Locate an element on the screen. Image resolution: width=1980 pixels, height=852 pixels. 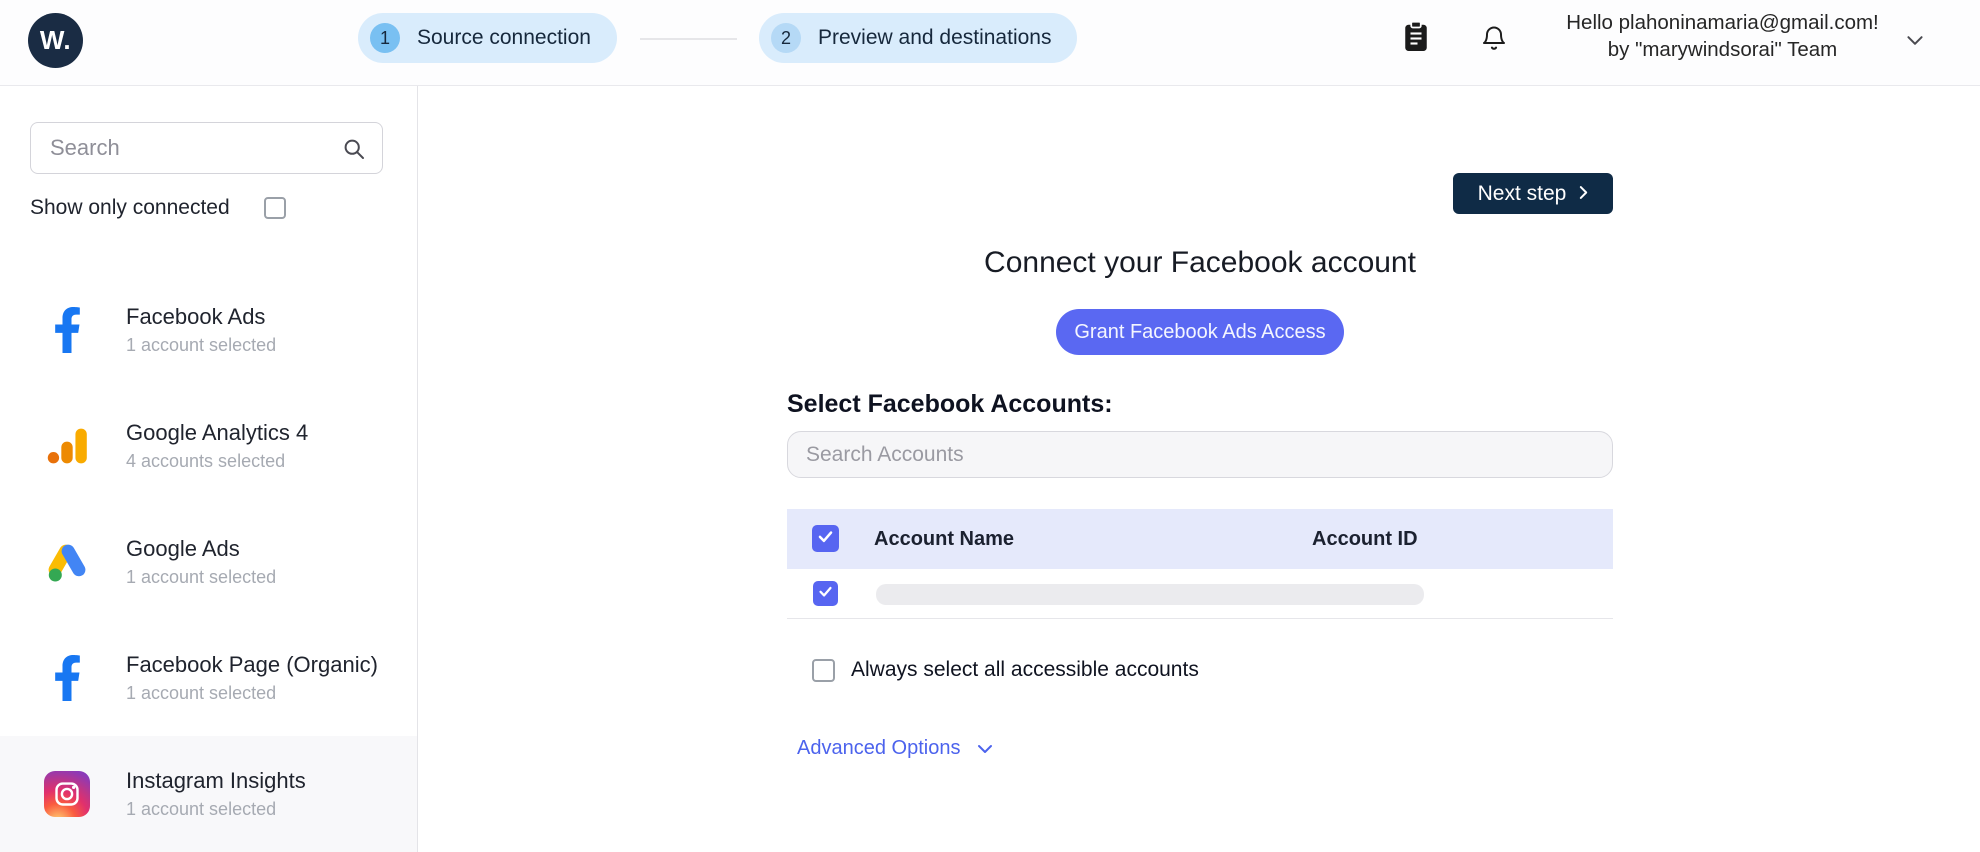
next-step-button: Next step is located at coordinates (1533, 193).